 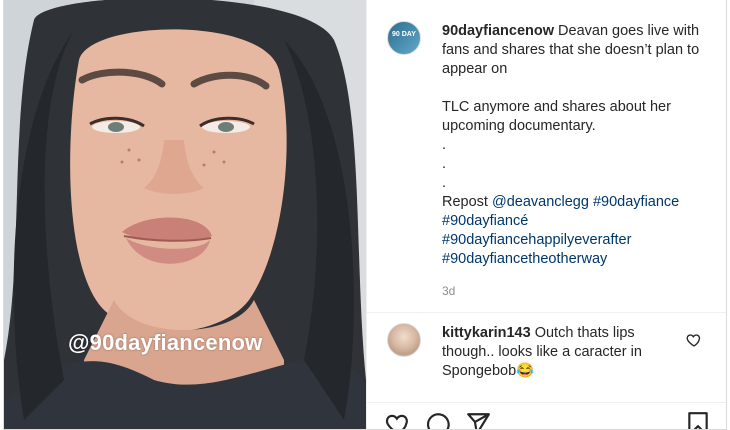 What do you see at coordinates (467, 202) in the screenshot?
I see `repost-prefix: Repost` at bounding box center [467, 202].